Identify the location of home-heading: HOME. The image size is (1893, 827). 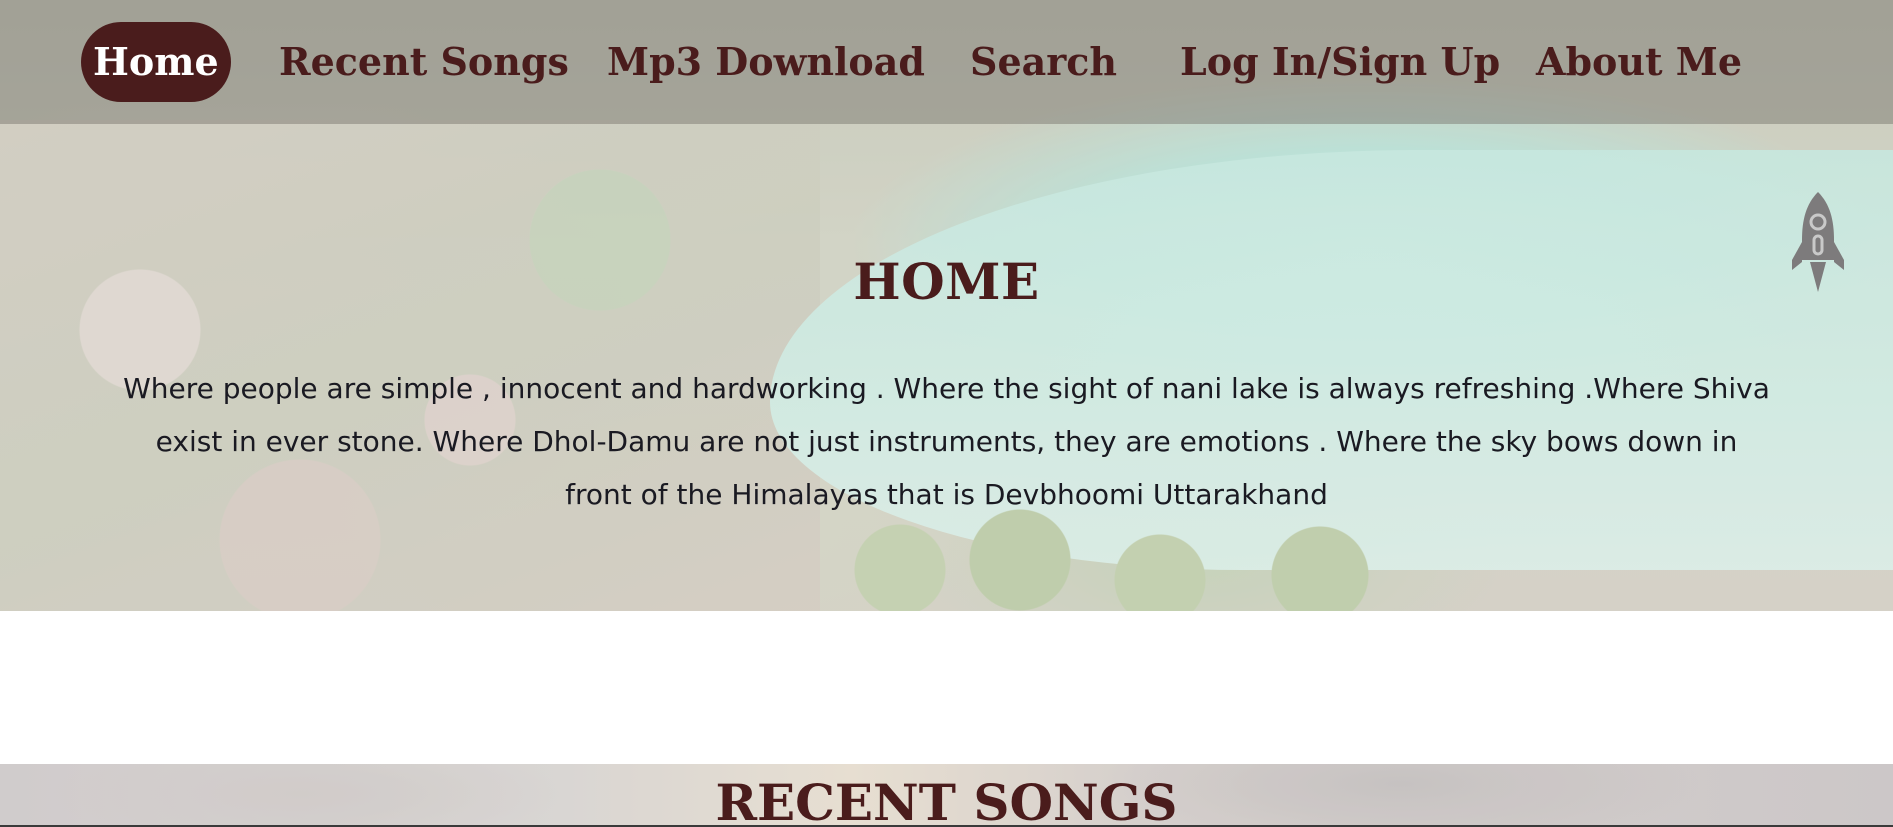
(946, 281).